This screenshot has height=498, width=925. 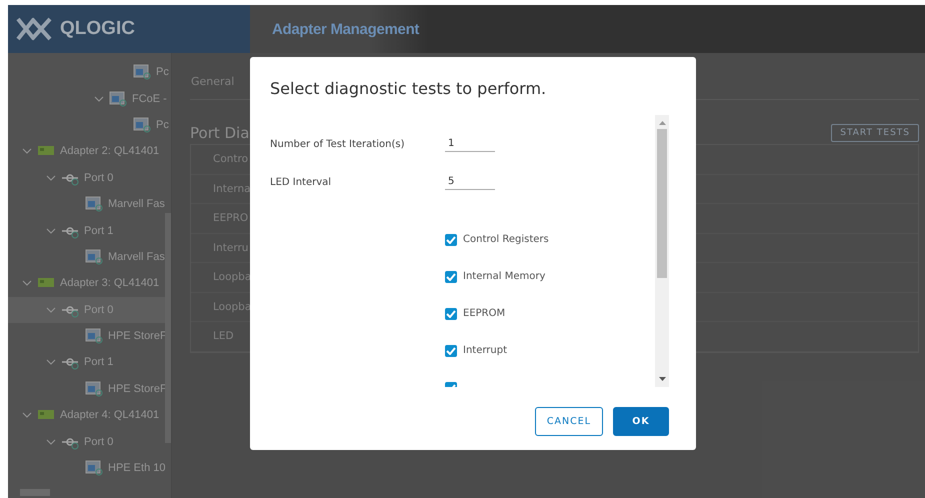 What do you see at coordinates (641, 421) in the screenshot?
I see `ok-button: OK` at bounding box center [641, 421].